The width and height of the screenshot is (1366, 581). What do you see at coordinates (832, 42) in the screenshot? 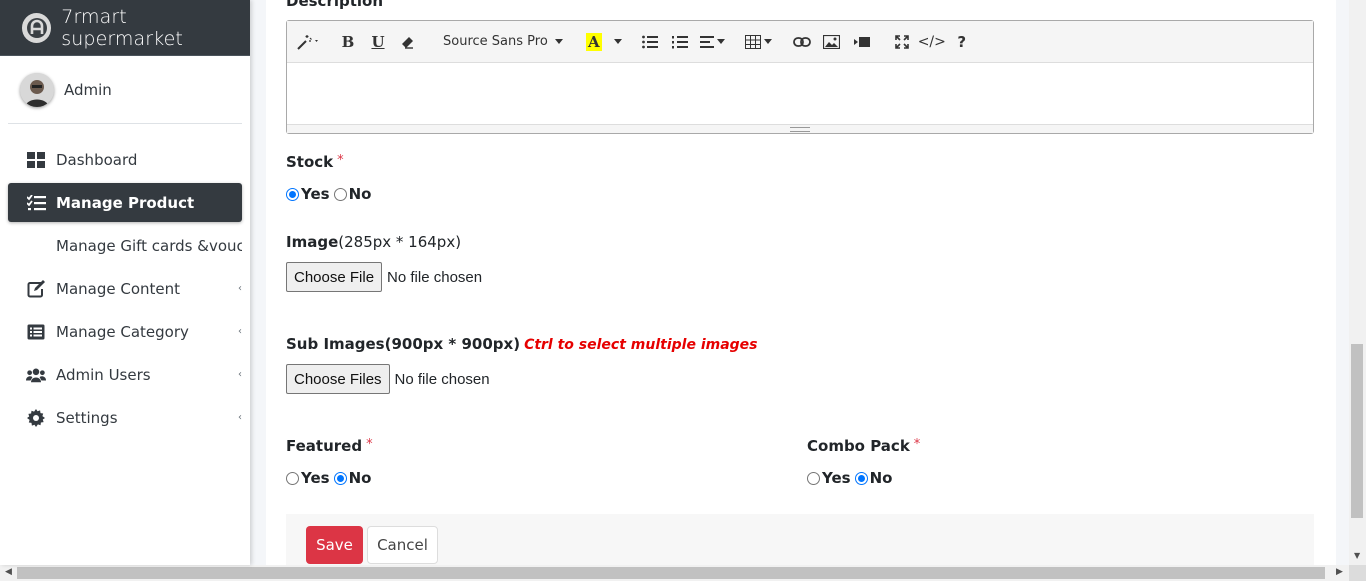
I see `picture-icon` at bounding box center [832, 42].